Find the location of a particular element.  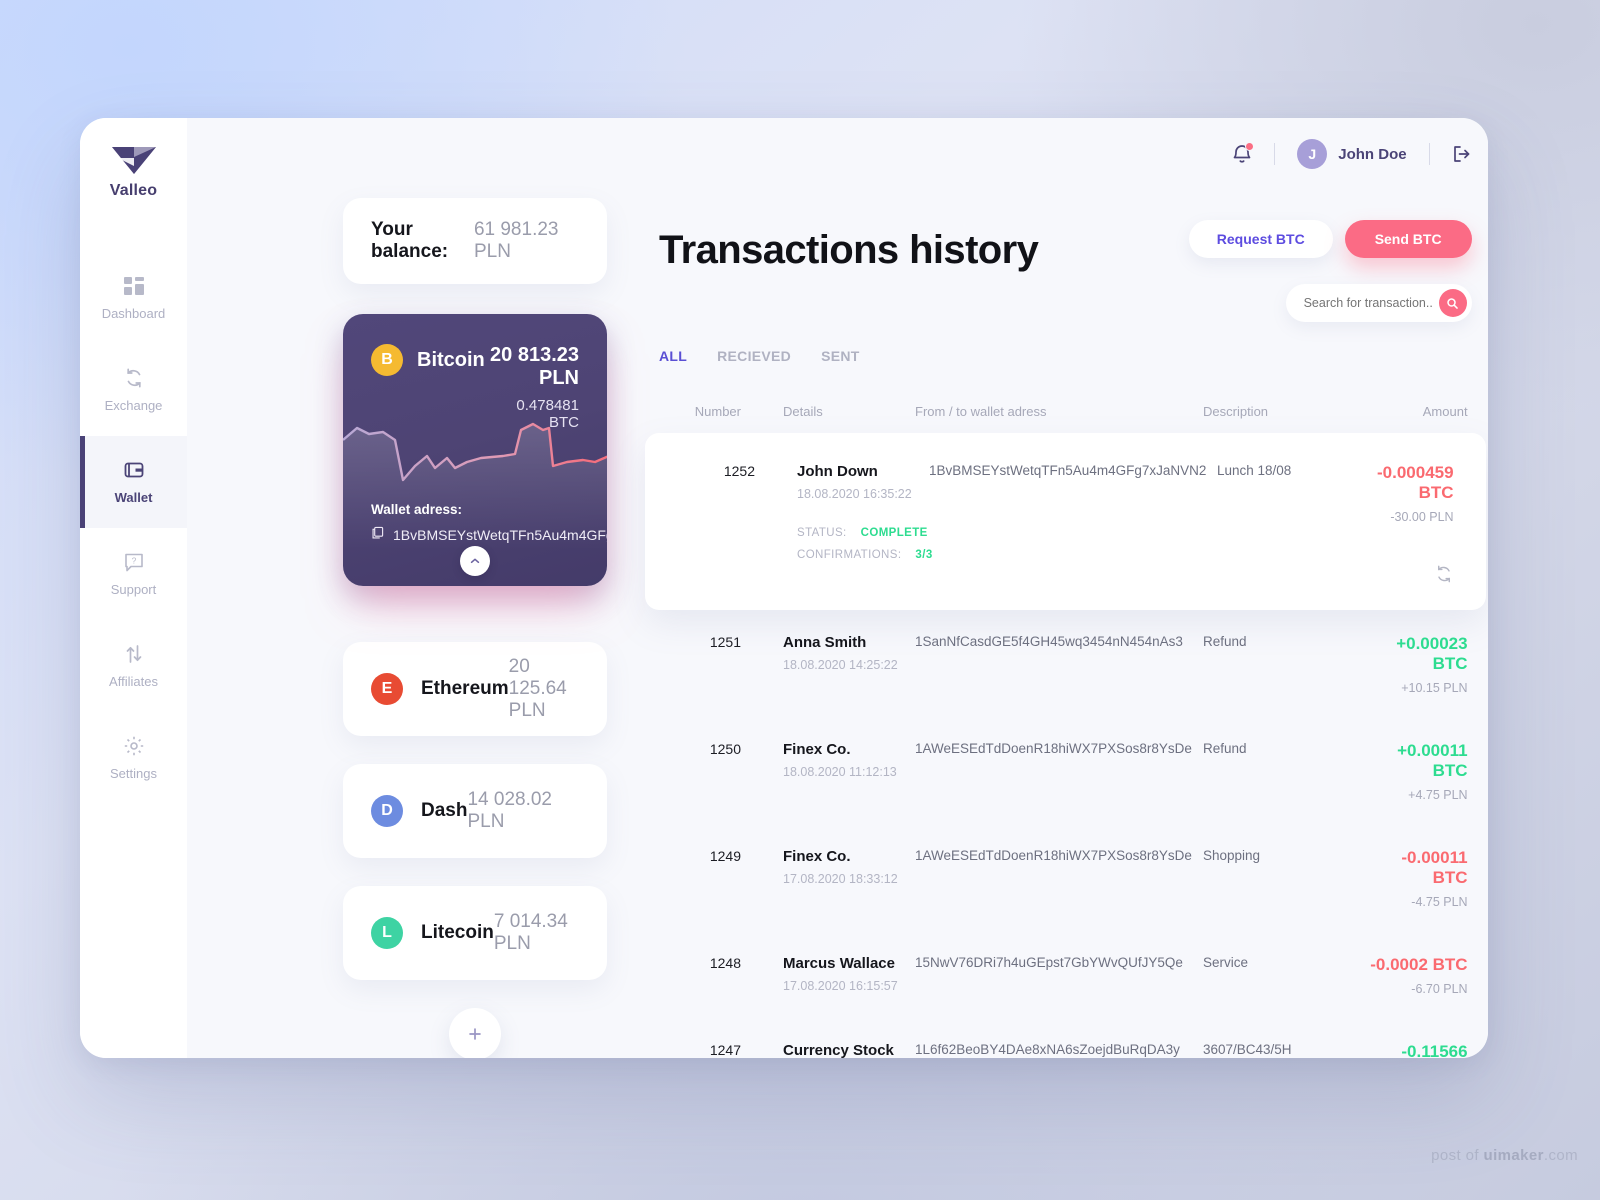

transaction-name: Finex Co. is located at coordinates (817, 856).